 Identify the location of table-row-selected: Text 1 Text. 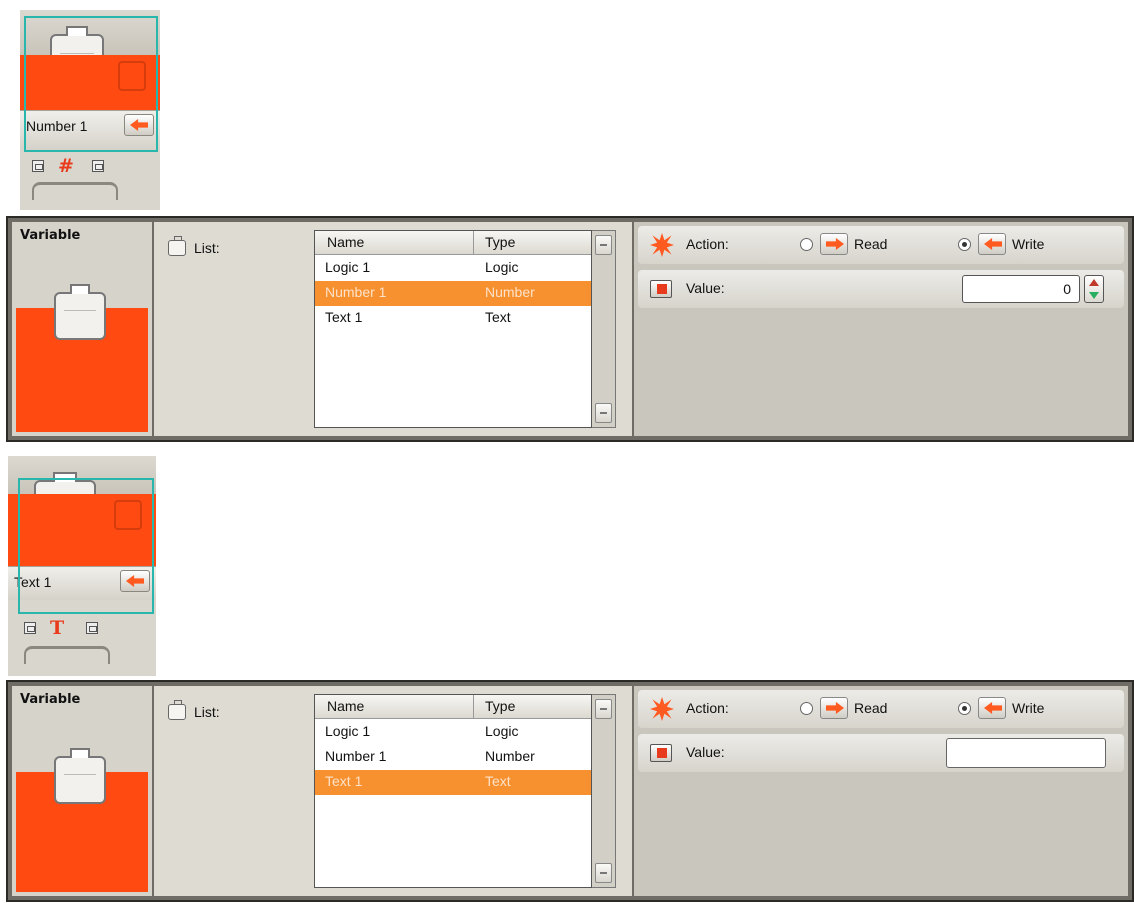
(453, 782).